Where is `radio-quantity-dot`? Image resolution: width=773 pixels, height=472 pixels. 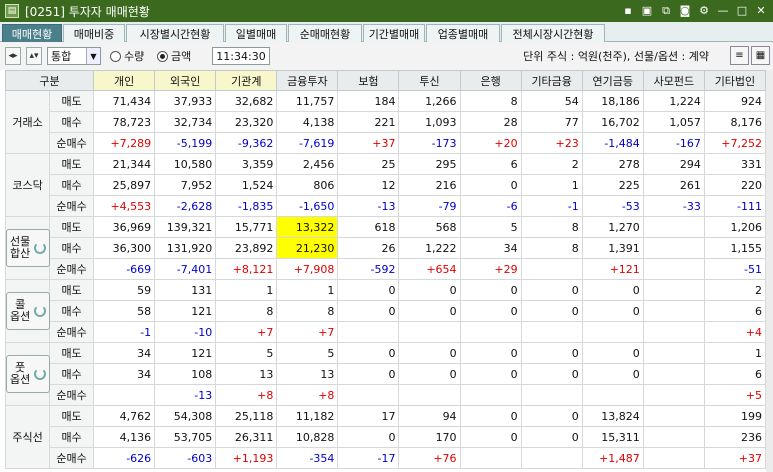
radio-quantity-dot is located at coordinates (115, 56).